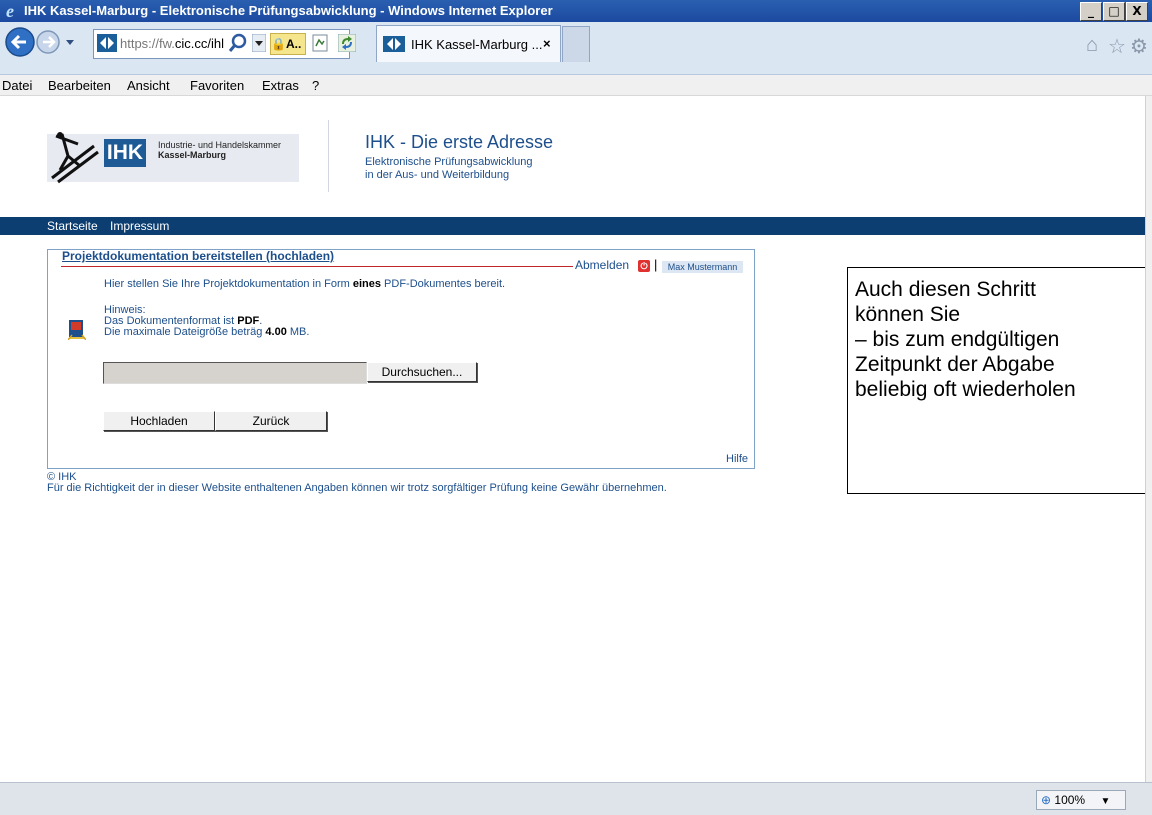  I want to click on back-button: Zurück, so click(271, 421).